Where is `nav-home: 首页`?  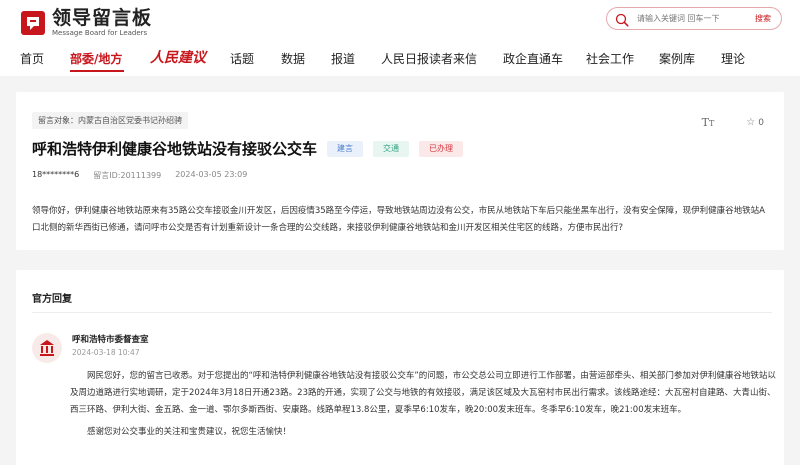 nav-home: 首页 is located at coordinates (32, 58).